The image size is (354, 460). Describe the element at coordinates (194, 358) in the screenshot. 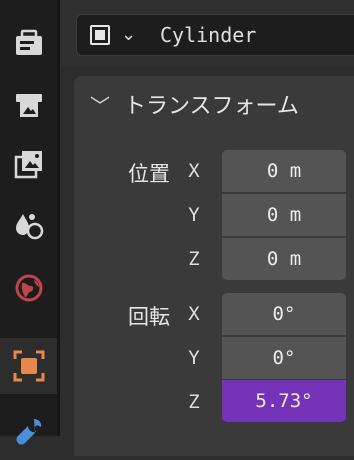

I see `rotation-y-axis-label: Y` at that location.